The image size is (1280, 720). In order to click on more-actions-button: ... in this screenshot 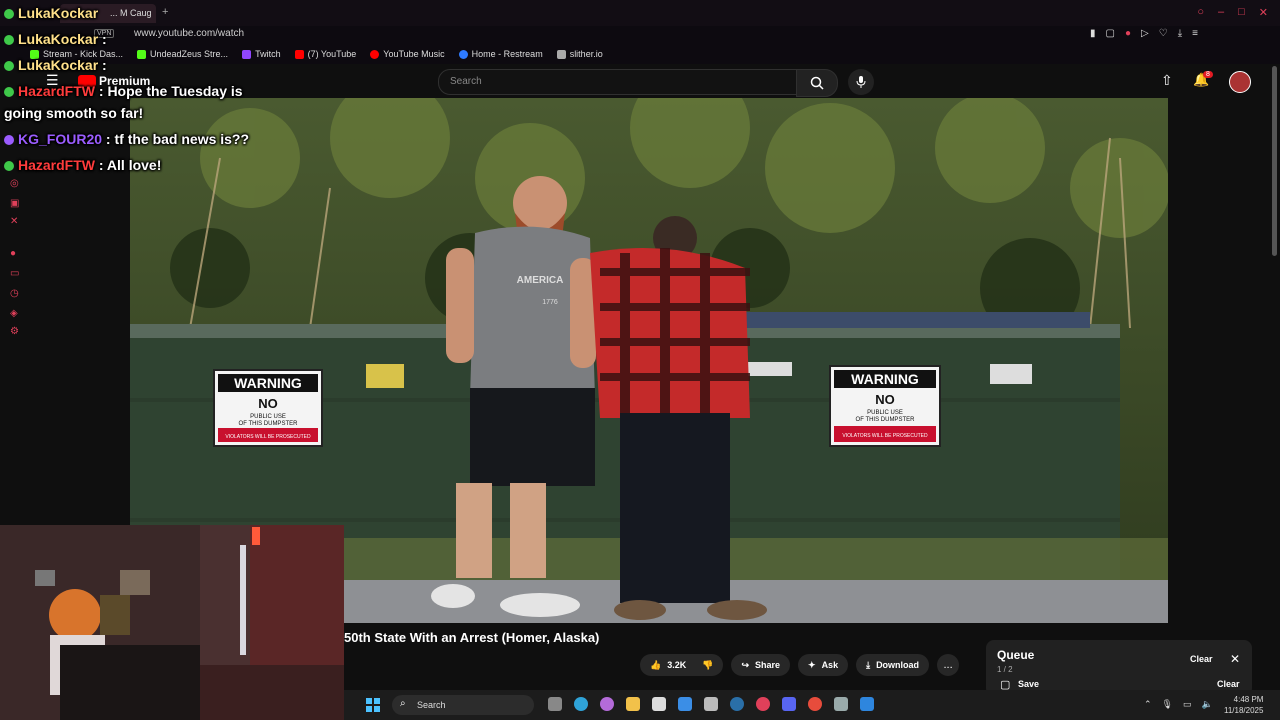, I will do `click(948, 665)`.